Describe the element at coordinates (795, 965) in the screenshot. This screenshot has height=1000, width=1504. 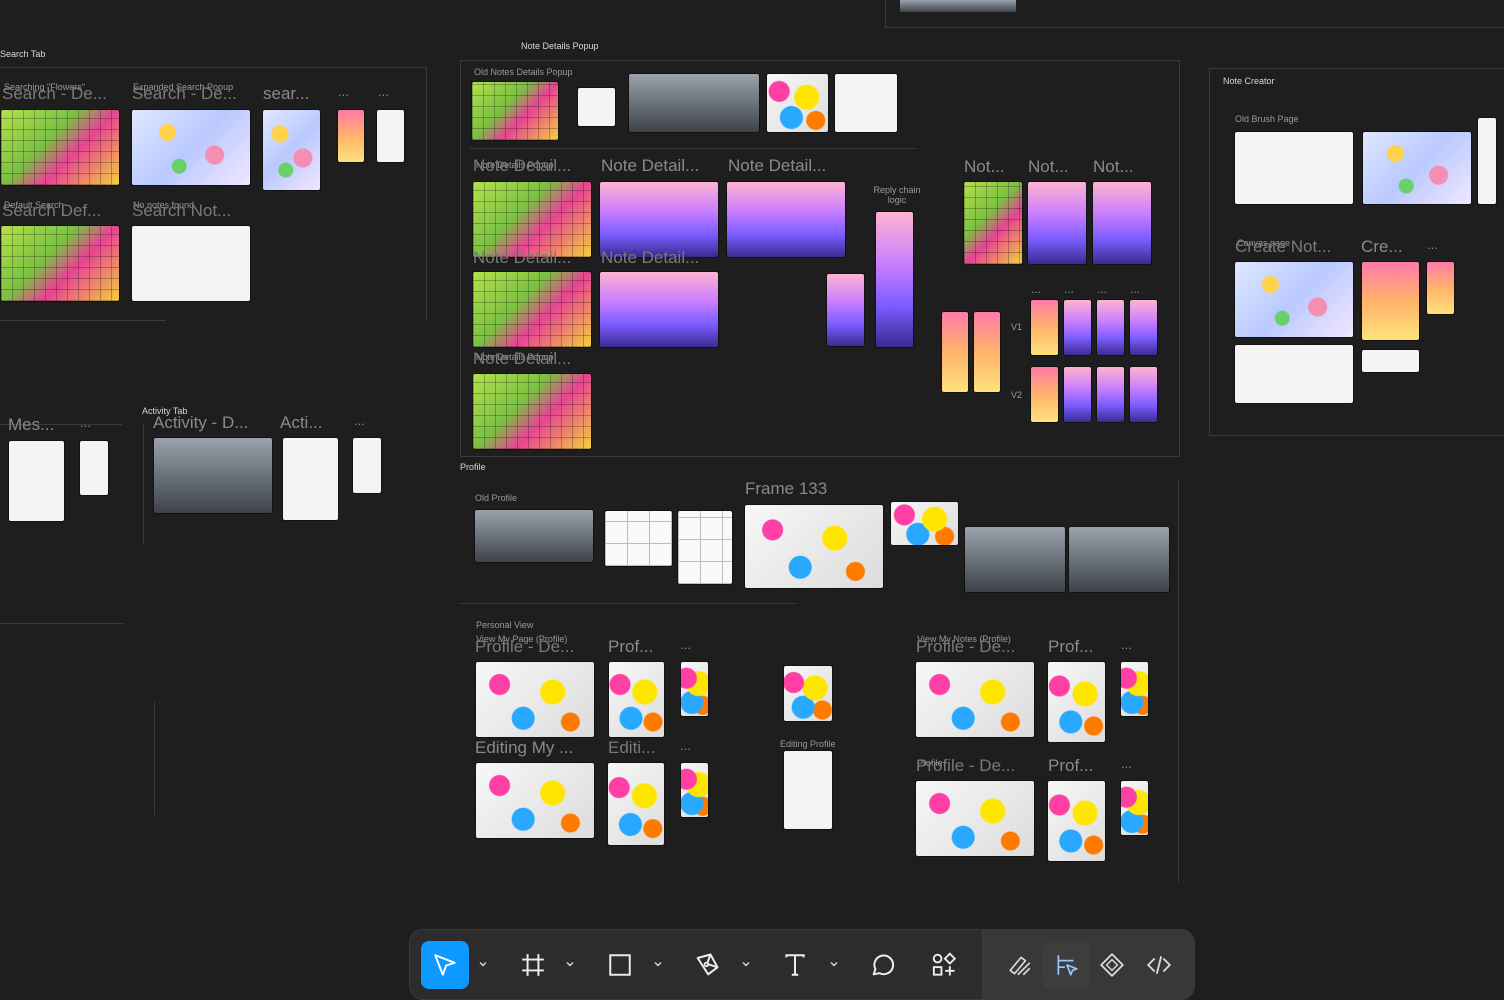
I see `text-tool-button` at that location.